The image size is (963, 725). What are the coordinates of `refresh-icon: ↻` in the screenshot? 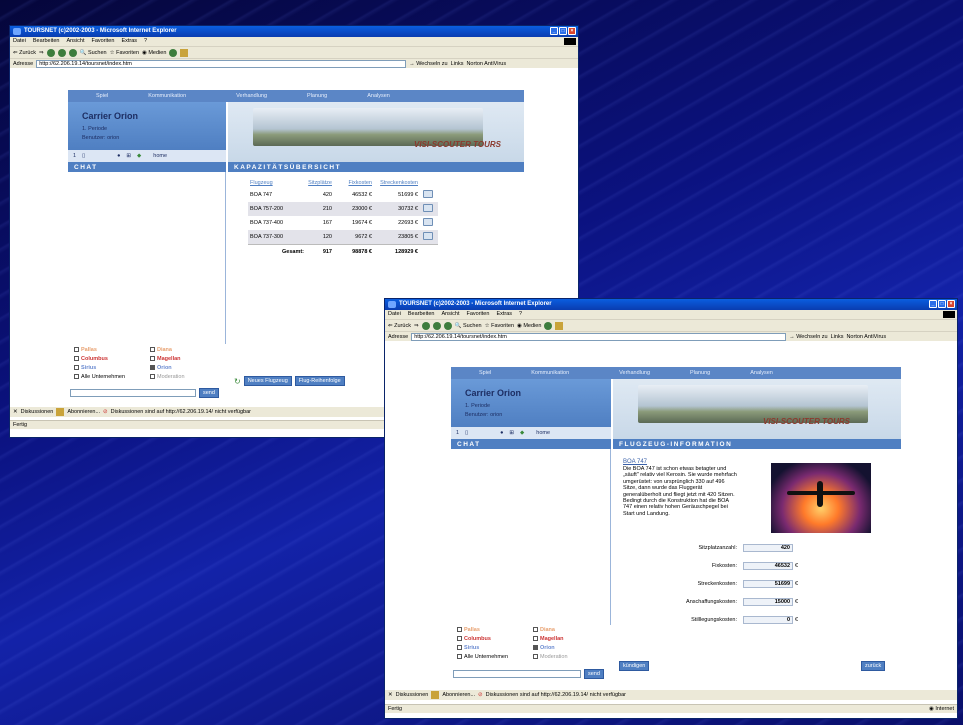 It's located at (237, 381).